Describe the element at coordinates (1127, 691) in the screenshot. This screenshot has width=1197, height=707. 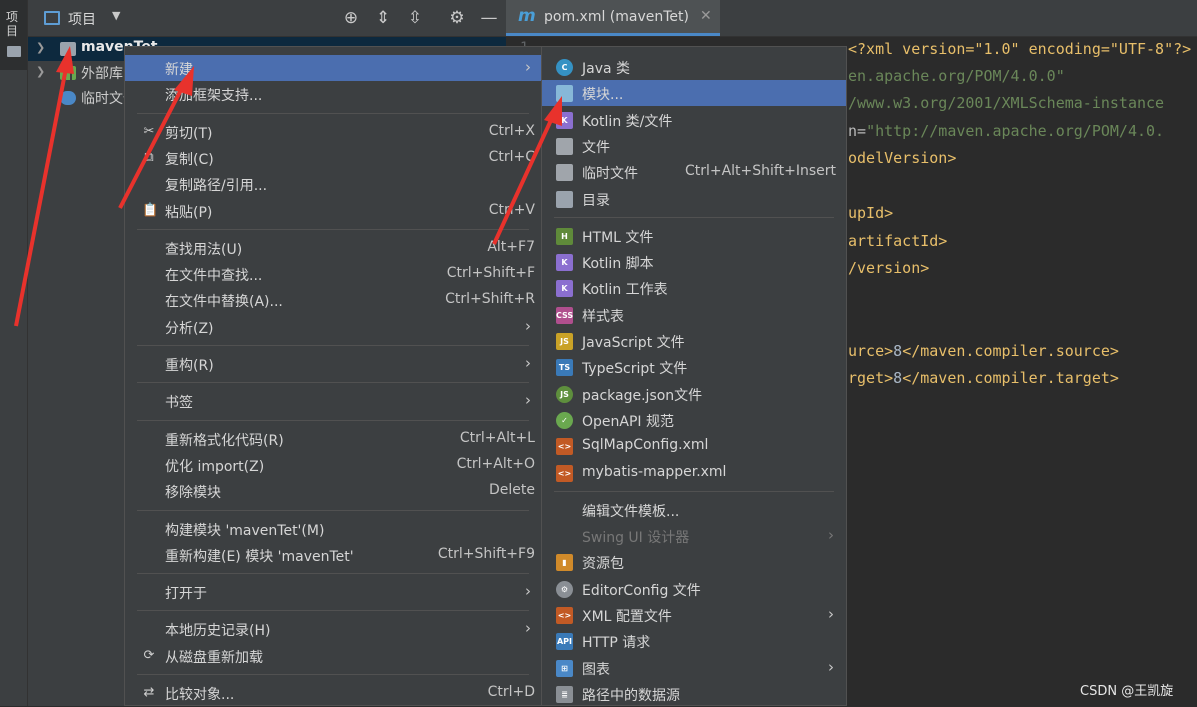
I see `watermark: CSDN @王凯旋` at that location.